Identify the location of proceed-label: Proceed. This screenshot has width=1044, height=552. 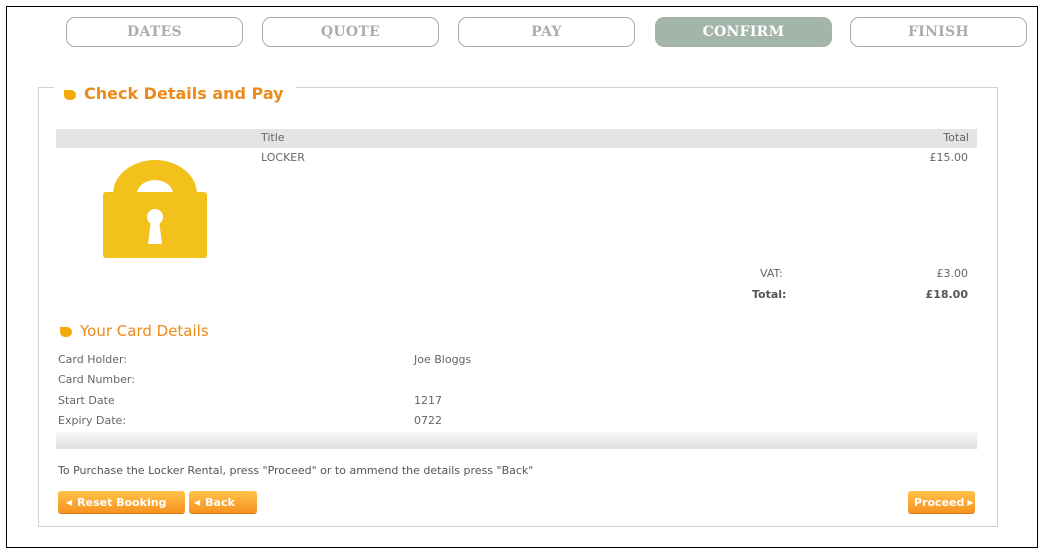
(939, 502).